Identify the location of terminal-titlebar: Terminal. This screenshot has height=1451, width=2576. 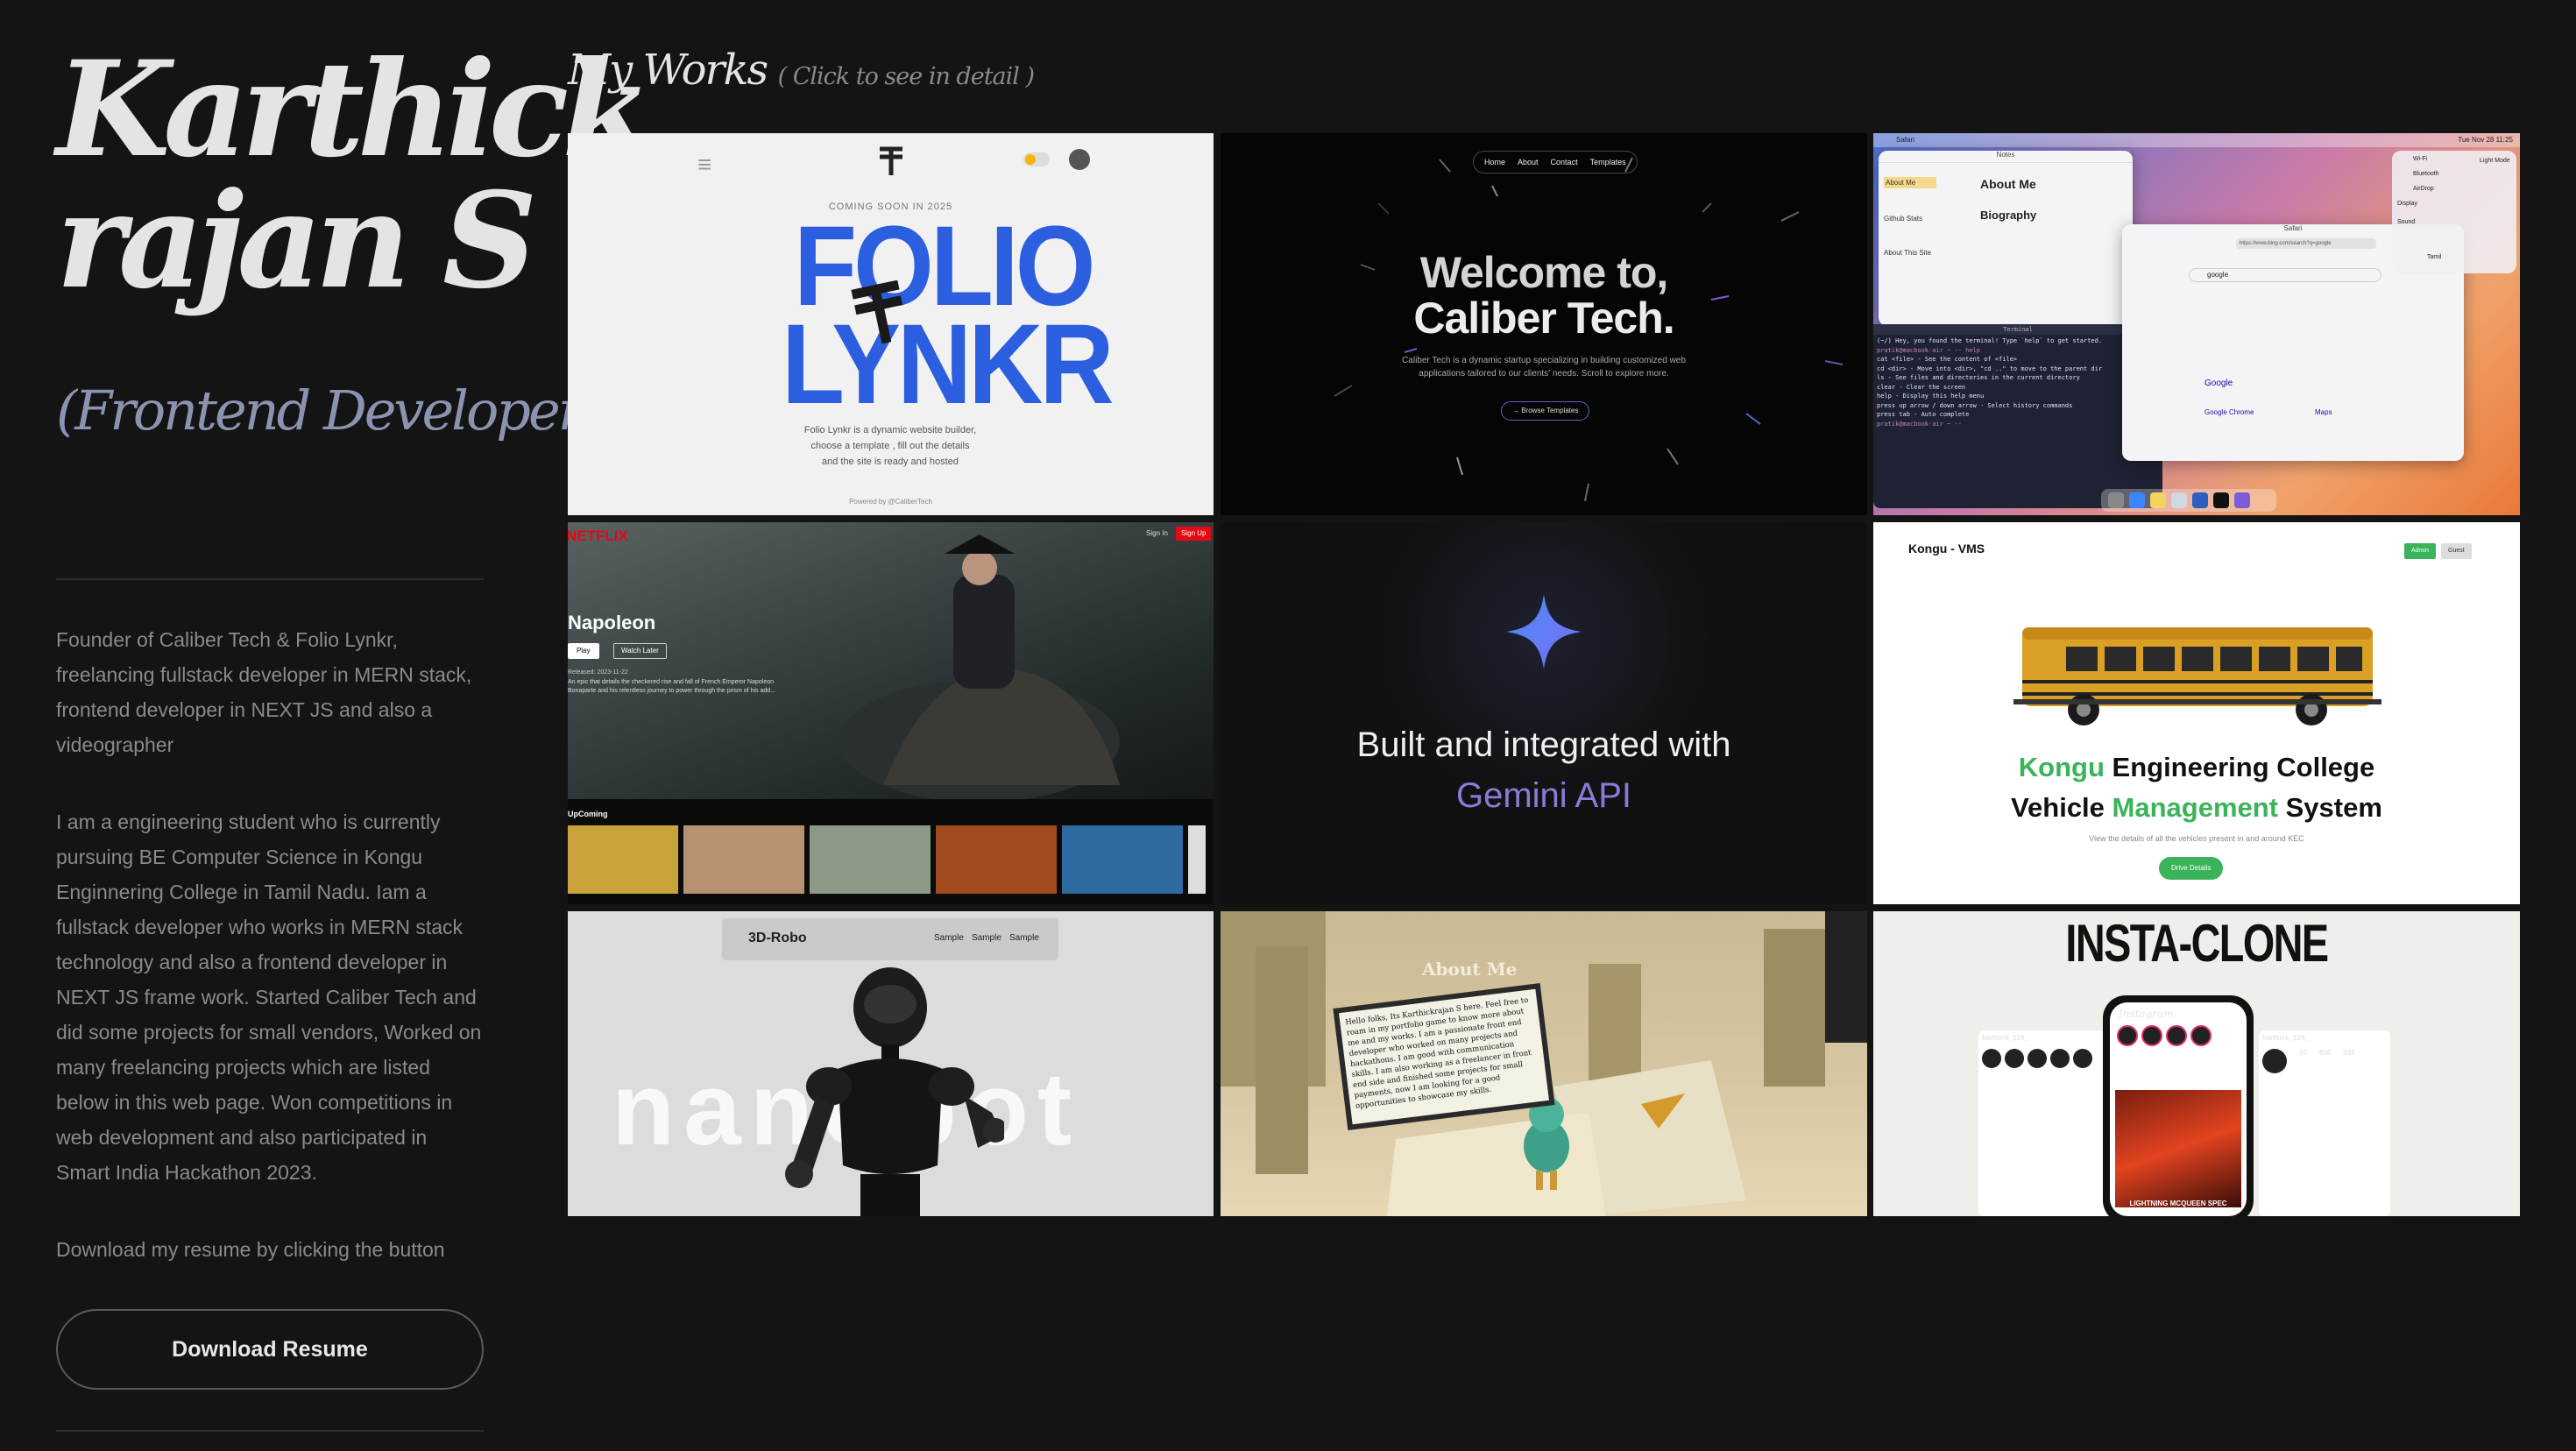
(2017, 329).